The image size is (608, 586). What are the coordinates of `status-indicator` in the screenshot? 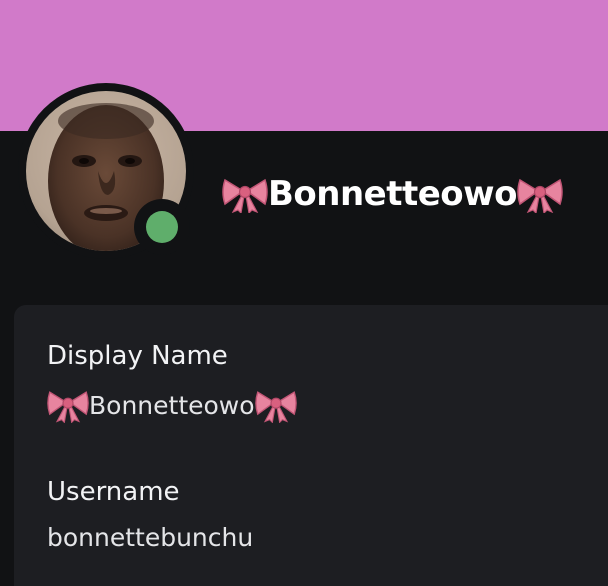 It's located at (162, 227).